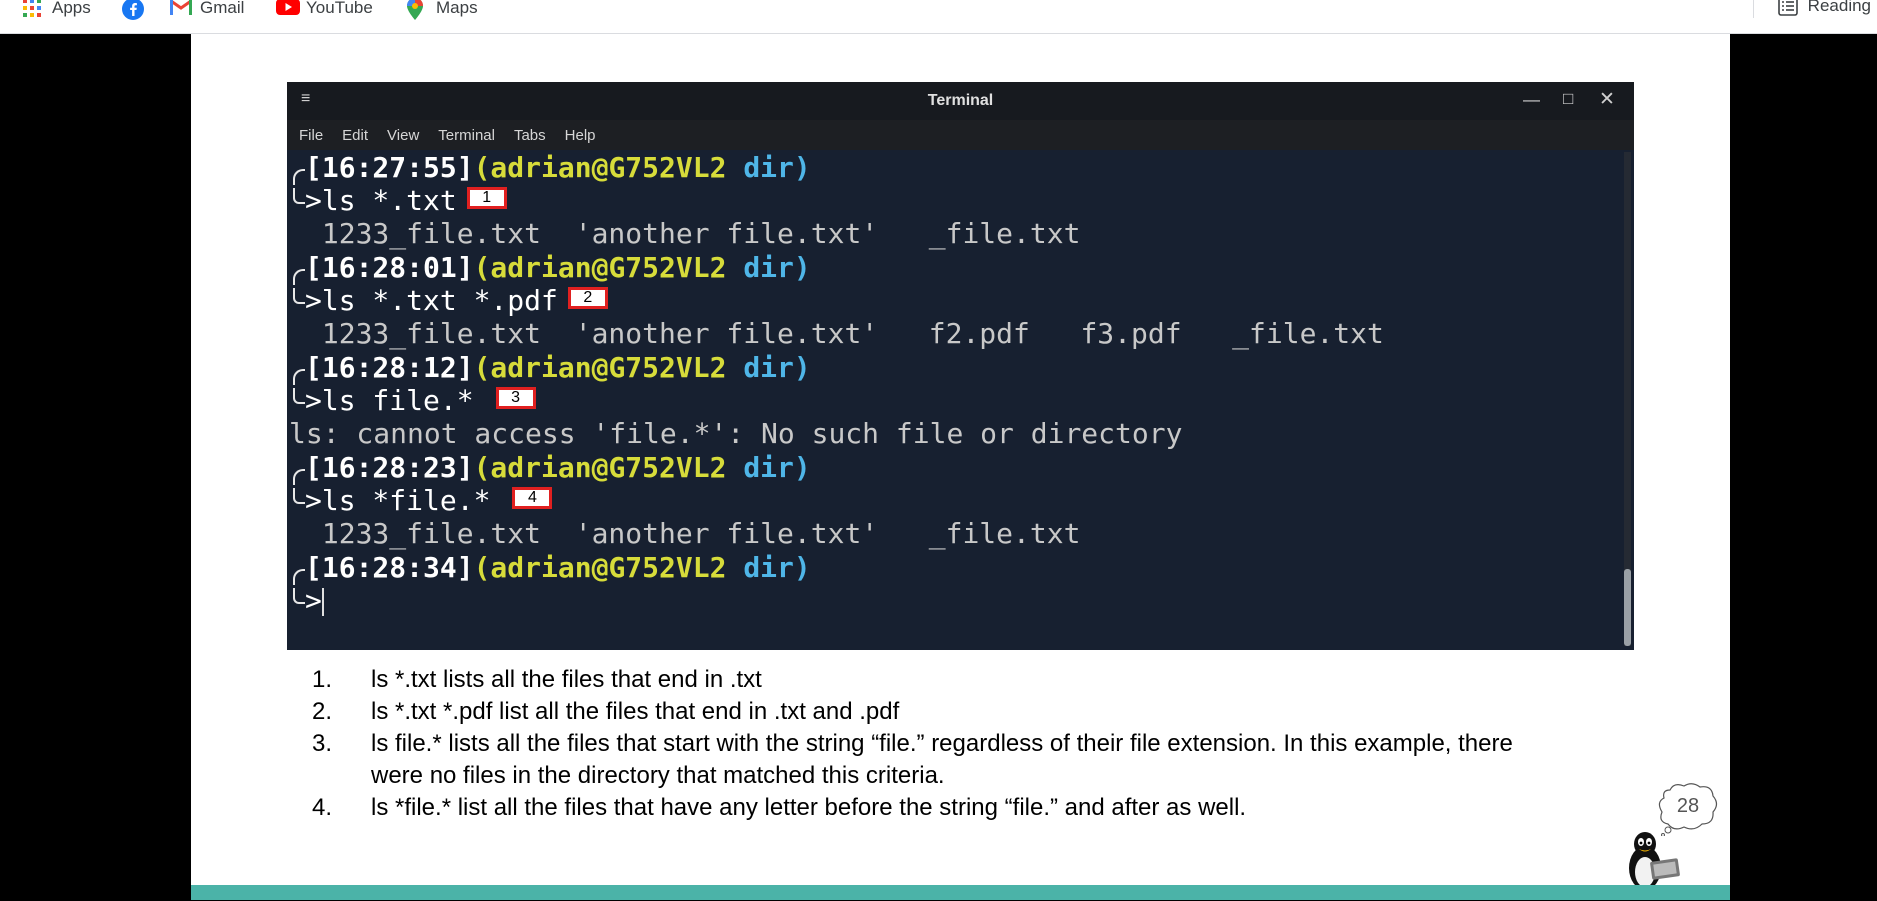  Describe the element at coordinates (311, 135) in the screenshot. I see `menu-file: File` at that location.